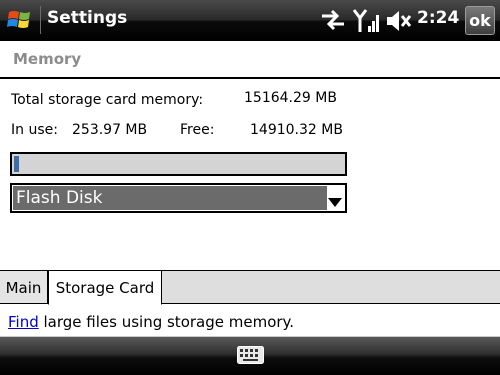 The width and height of the screenshot is (500, 375). I want to click on signal-strength-icon, so click(366, 23).